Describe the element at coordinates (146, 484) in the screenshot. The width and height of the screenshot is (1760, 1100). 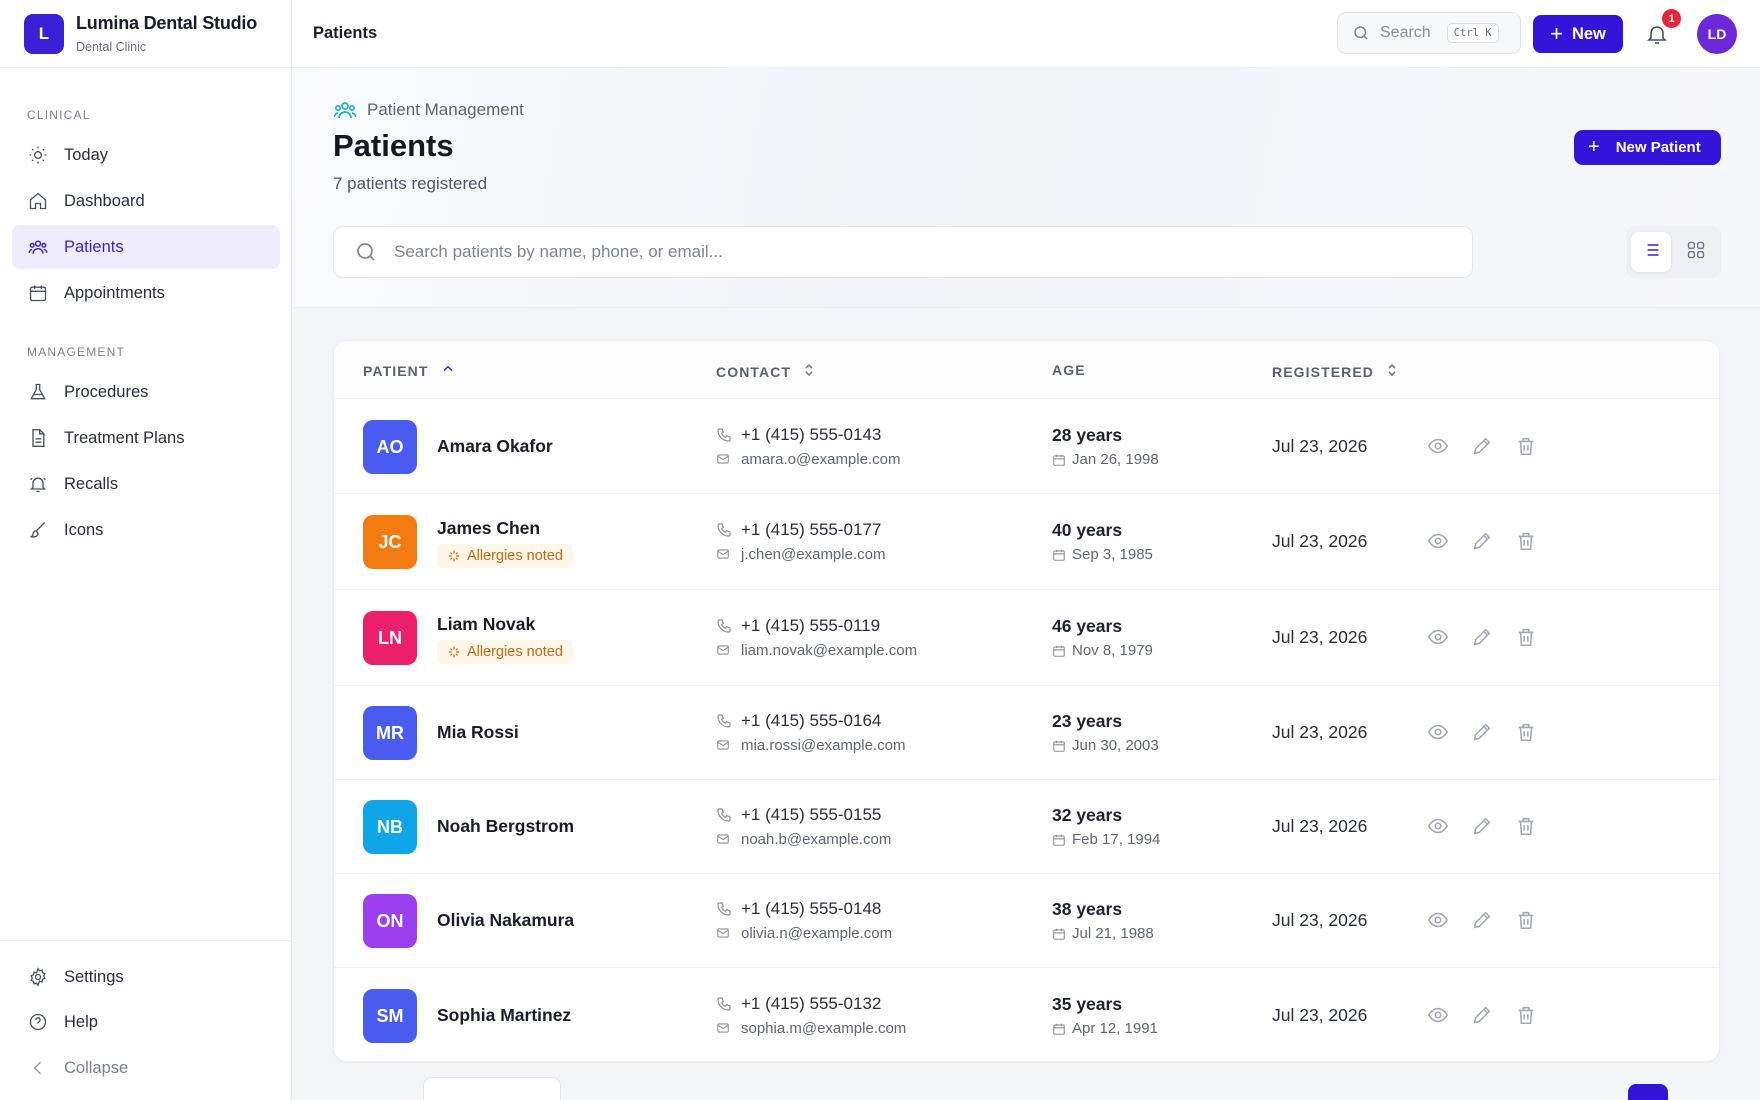
I see `sidebar-item-recalls: Recalls` at that location.